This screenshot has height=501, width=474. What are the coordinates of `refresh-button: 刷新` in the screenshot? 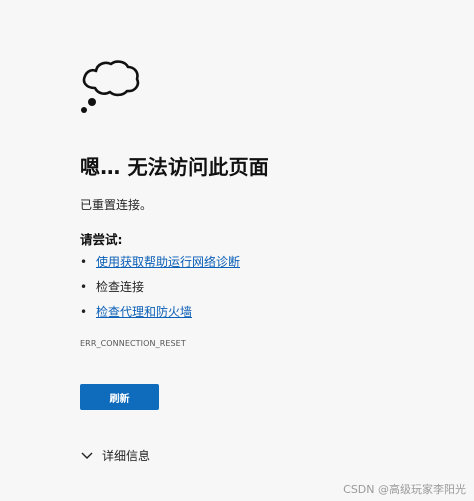 It's located at (119, 397).